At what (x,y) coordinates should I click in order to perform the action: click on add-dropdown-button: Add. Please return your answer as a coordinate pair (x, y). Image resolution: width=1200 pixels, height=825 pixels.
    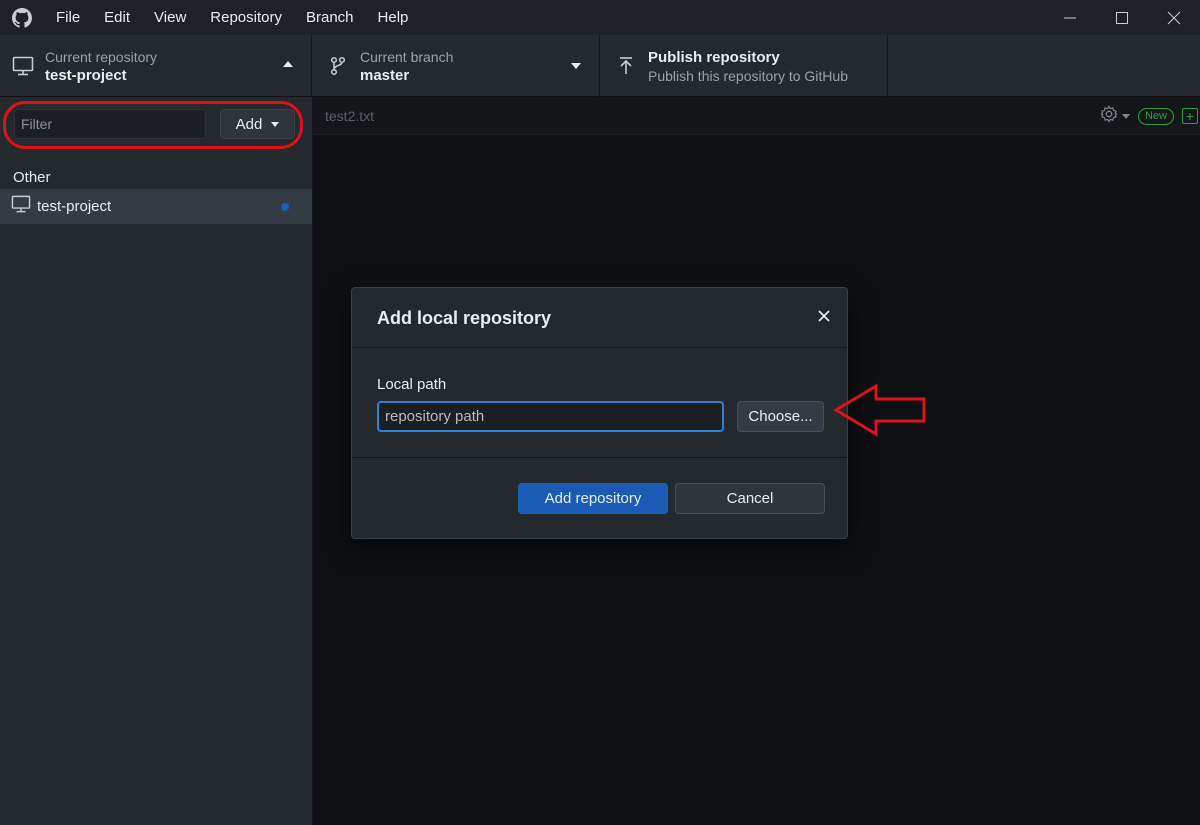
    Looking at the image, I should click on (257, 124).